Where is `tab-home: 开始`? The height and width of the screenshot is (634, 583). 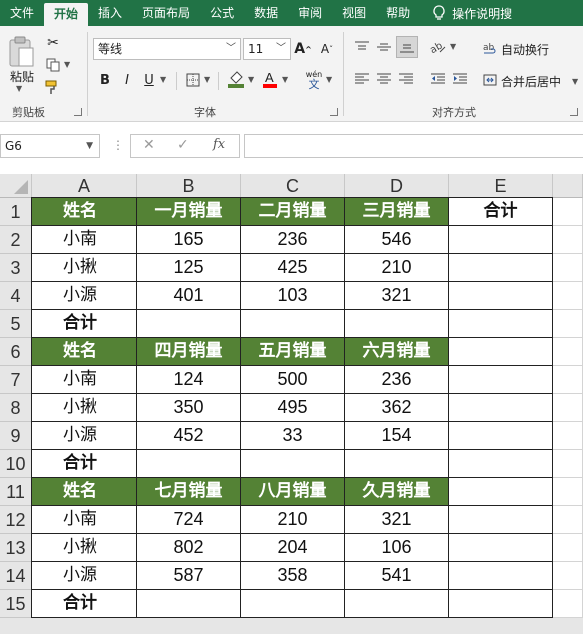
tab-home: 开始 is located at coordinates (66, 14).